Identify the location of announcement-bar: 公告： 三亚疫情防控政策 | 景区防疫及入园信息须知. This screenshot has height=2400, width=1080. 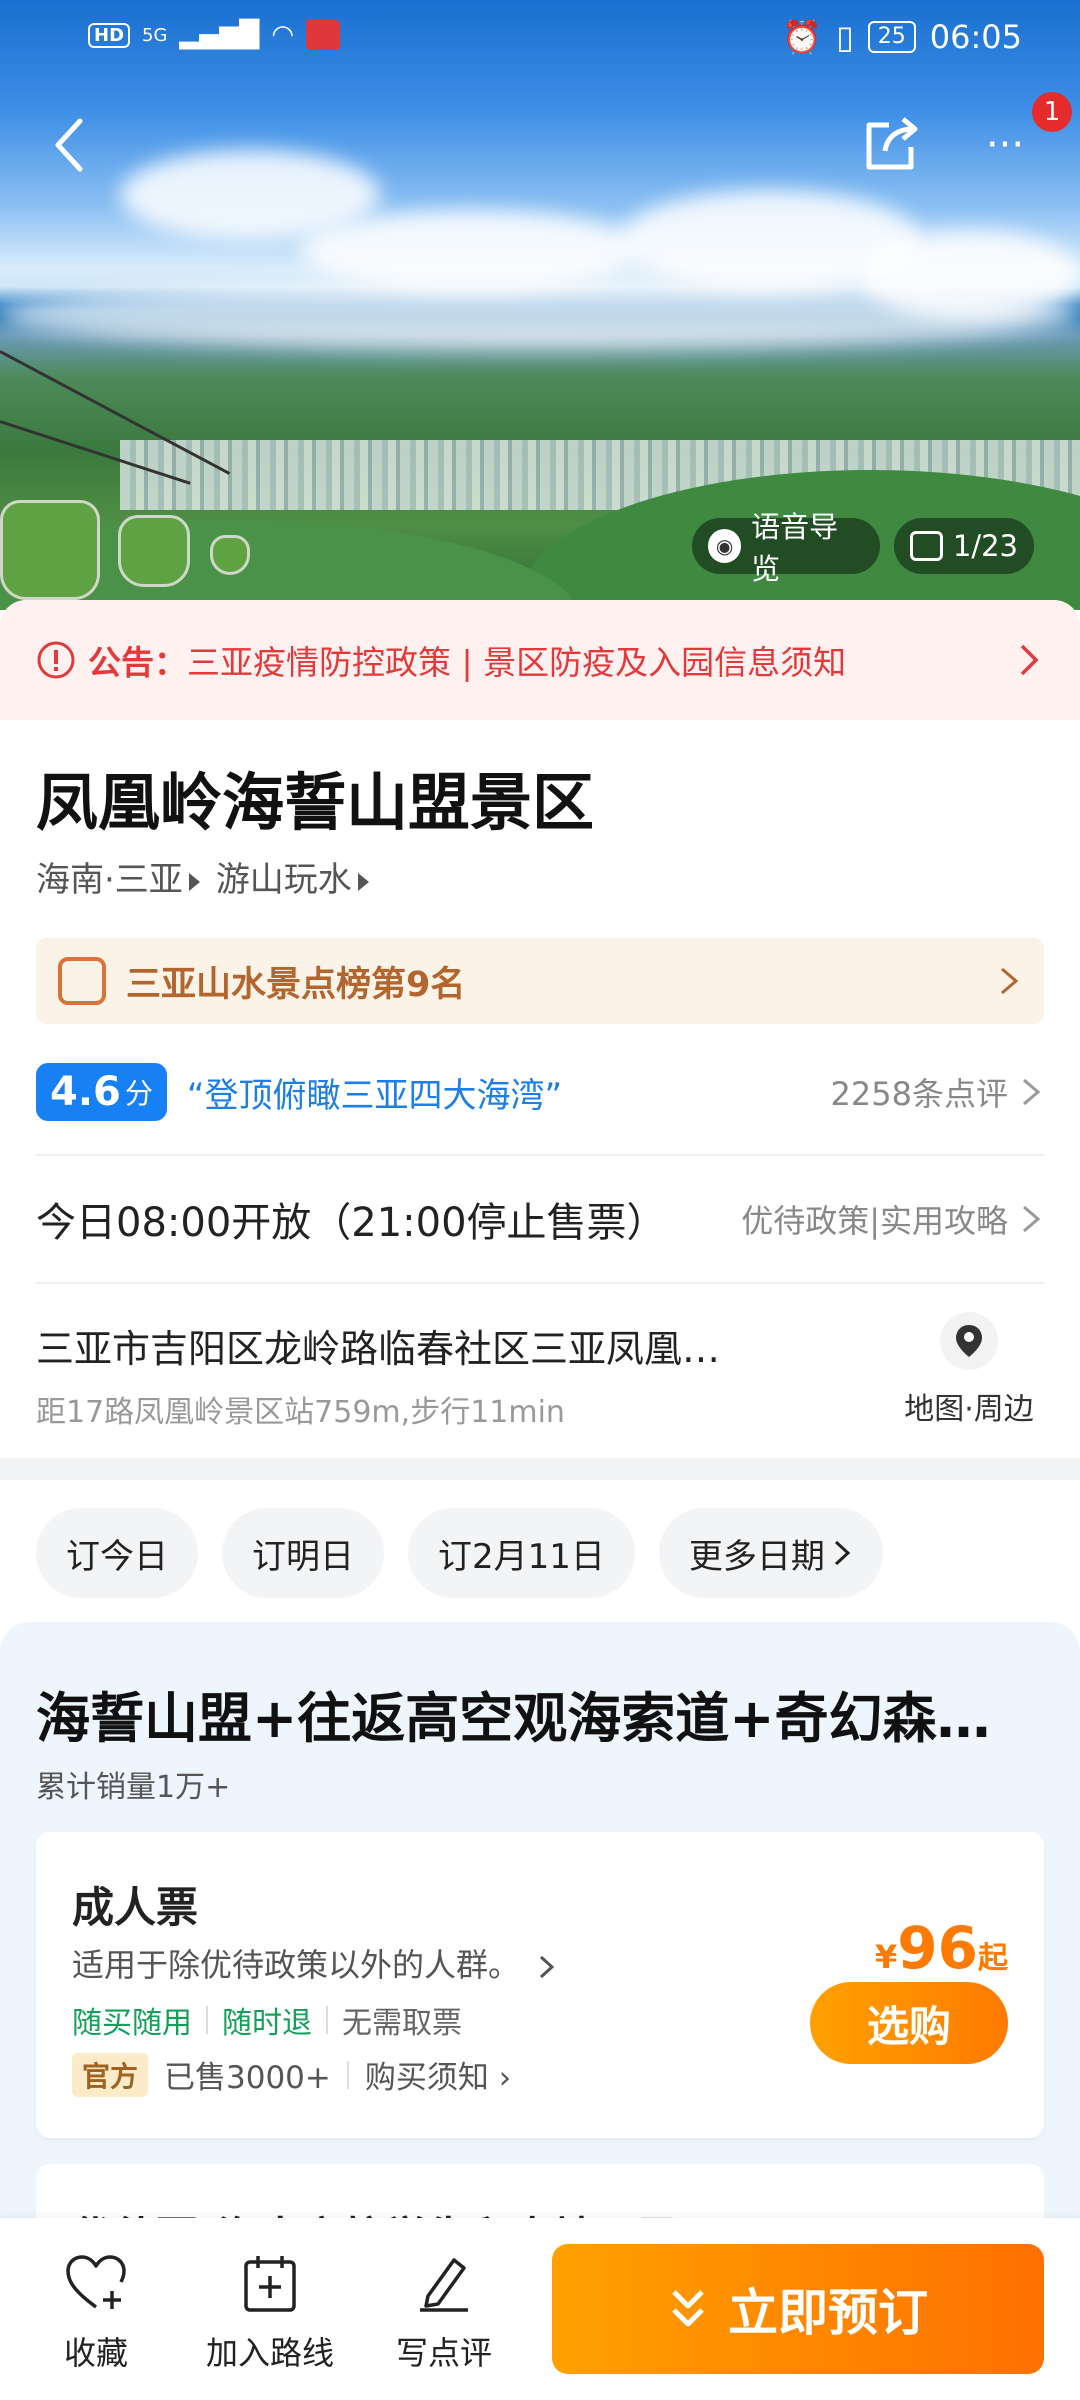
(540, 660).